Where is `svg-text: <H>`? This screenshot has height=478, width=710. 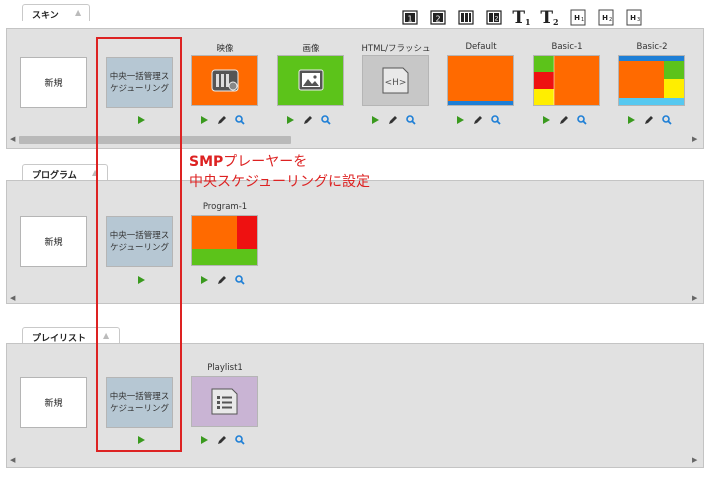
svg-text: <H> is located at coordinates (396, 83).